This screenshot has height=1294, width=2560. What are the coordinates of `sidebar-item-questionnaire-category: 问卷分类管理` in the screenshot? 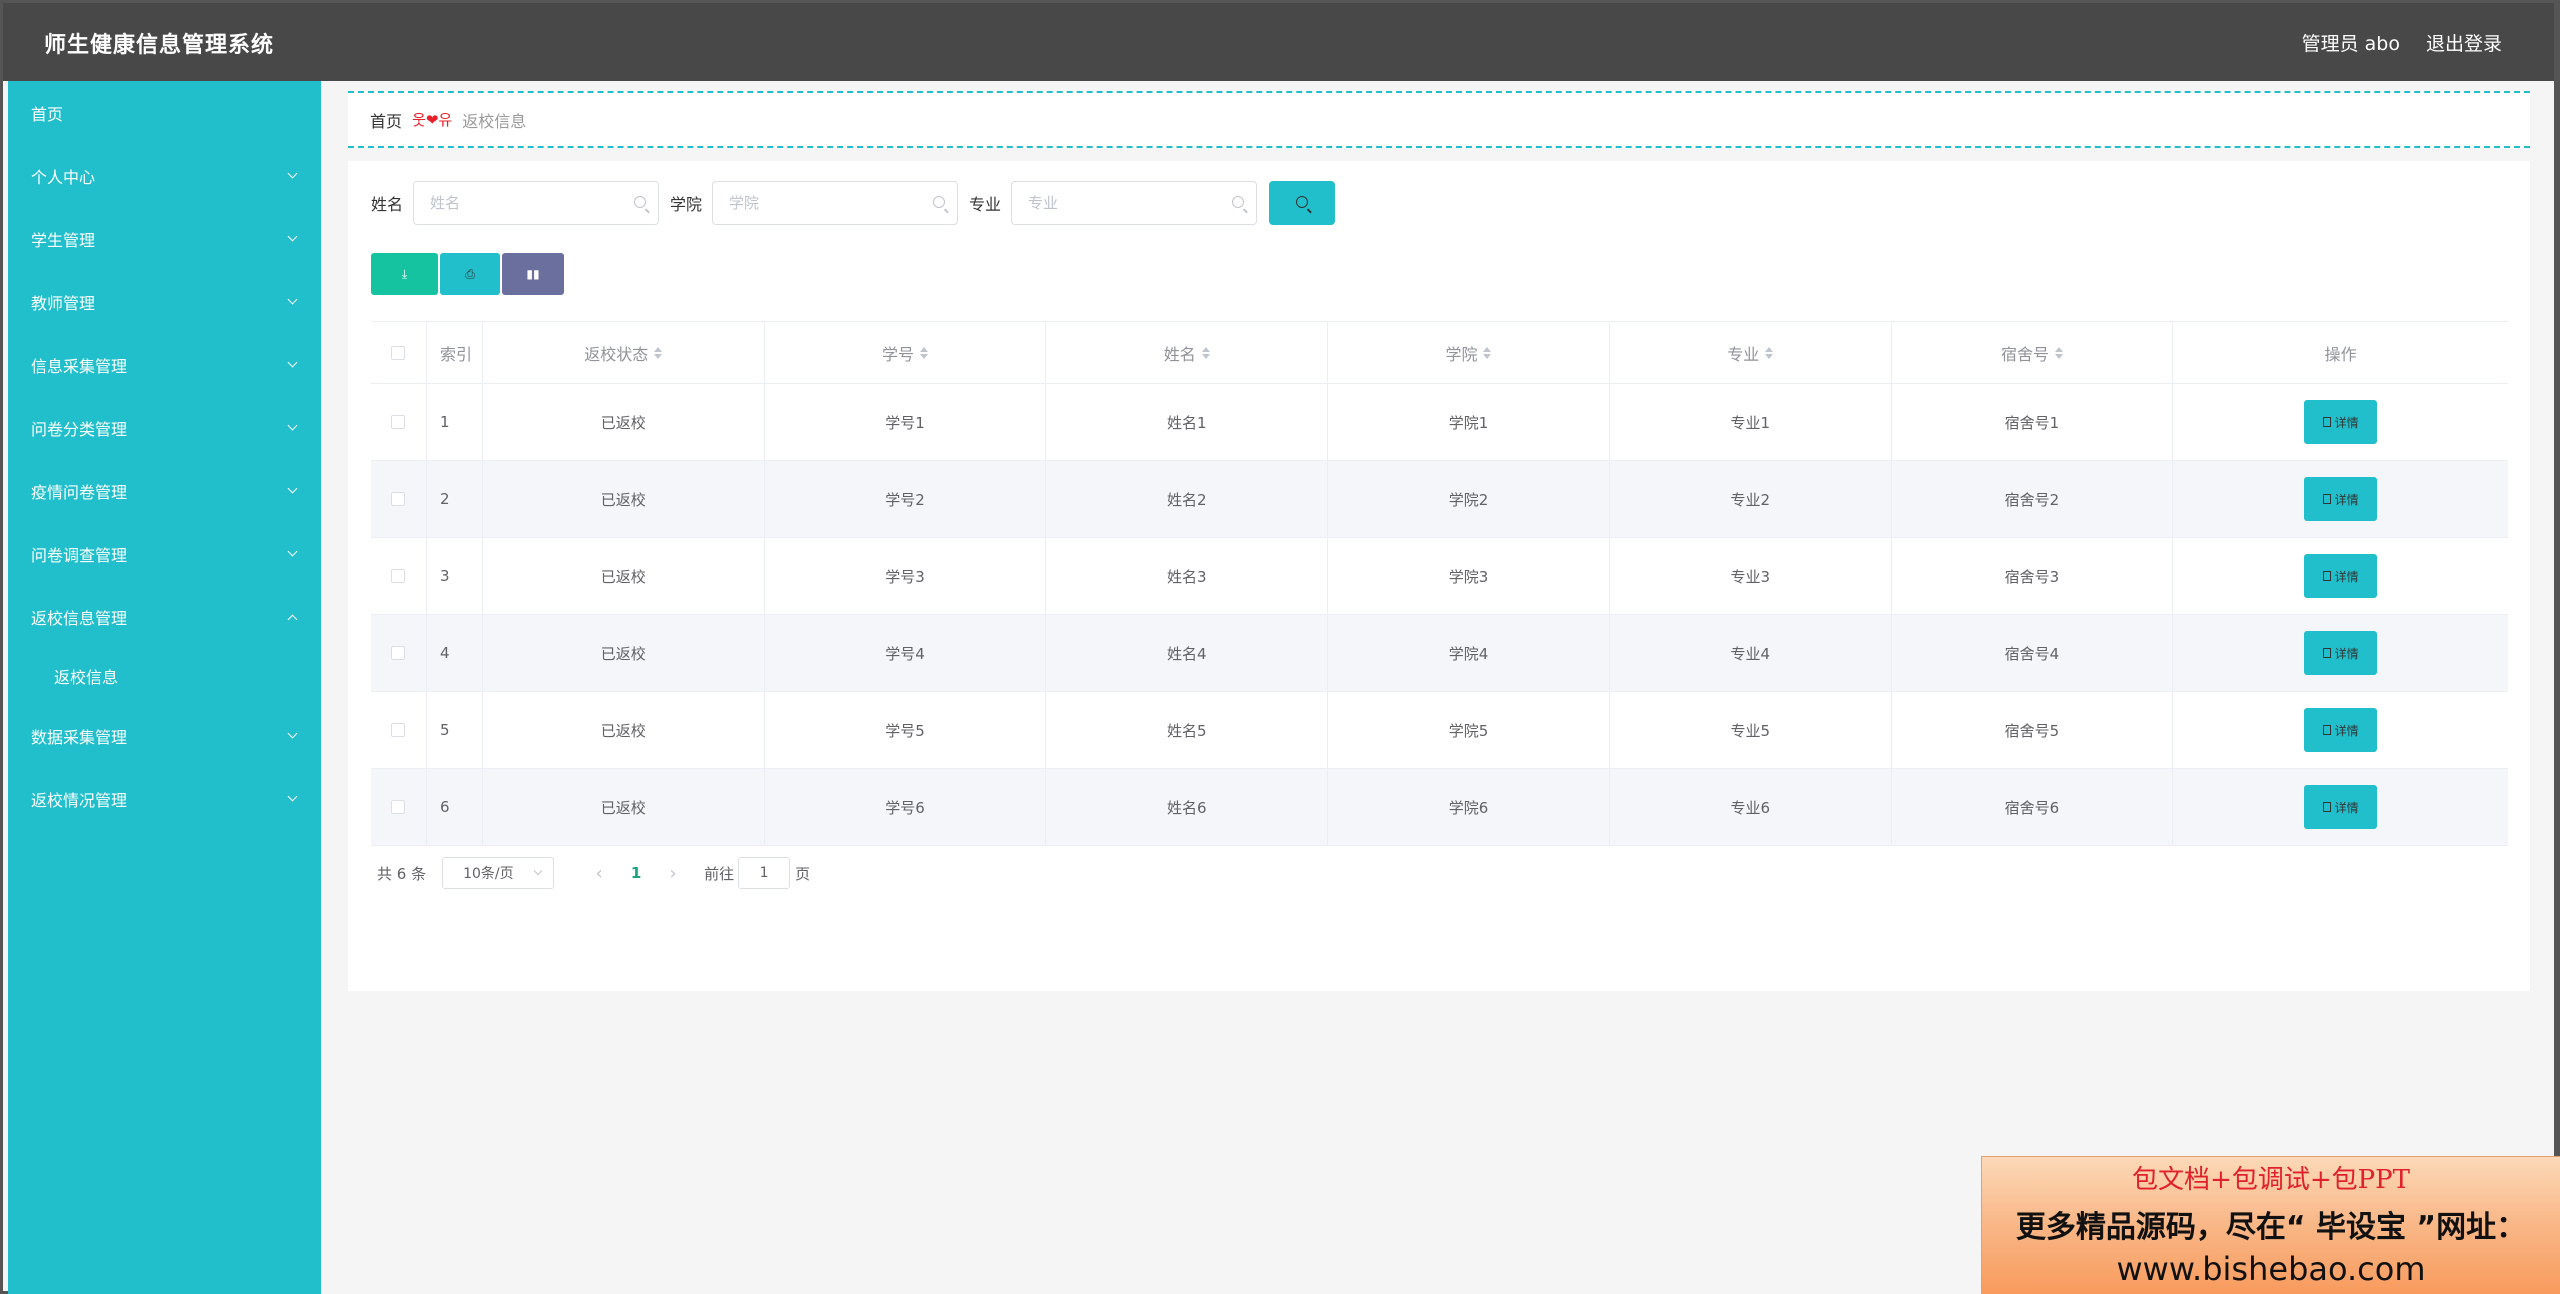 It's located at (164, 427).